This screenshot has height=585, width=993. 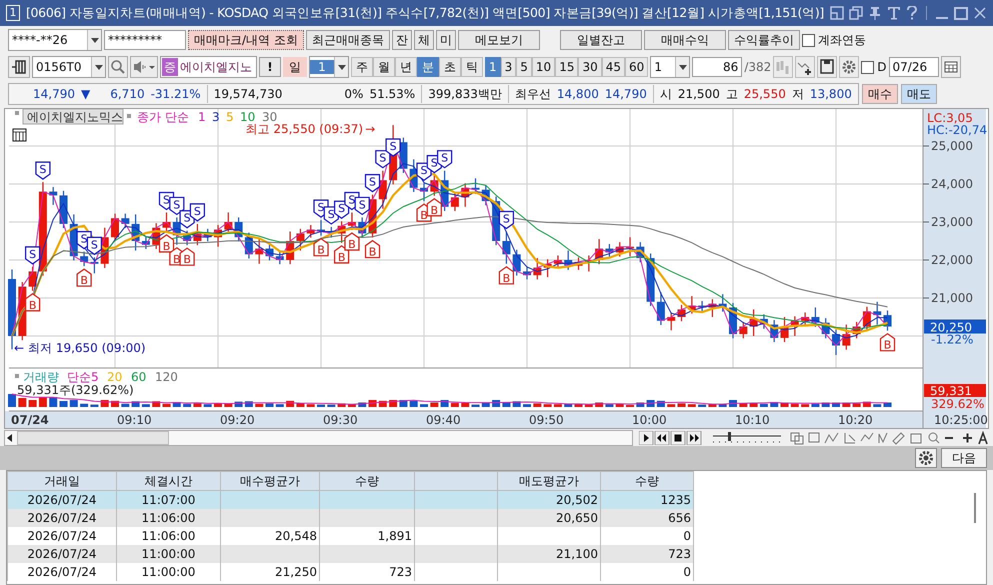 What do you see at coordinates (875, 13) in the screenshot?
I see `pin-icon` at bounding box center [875, 13].